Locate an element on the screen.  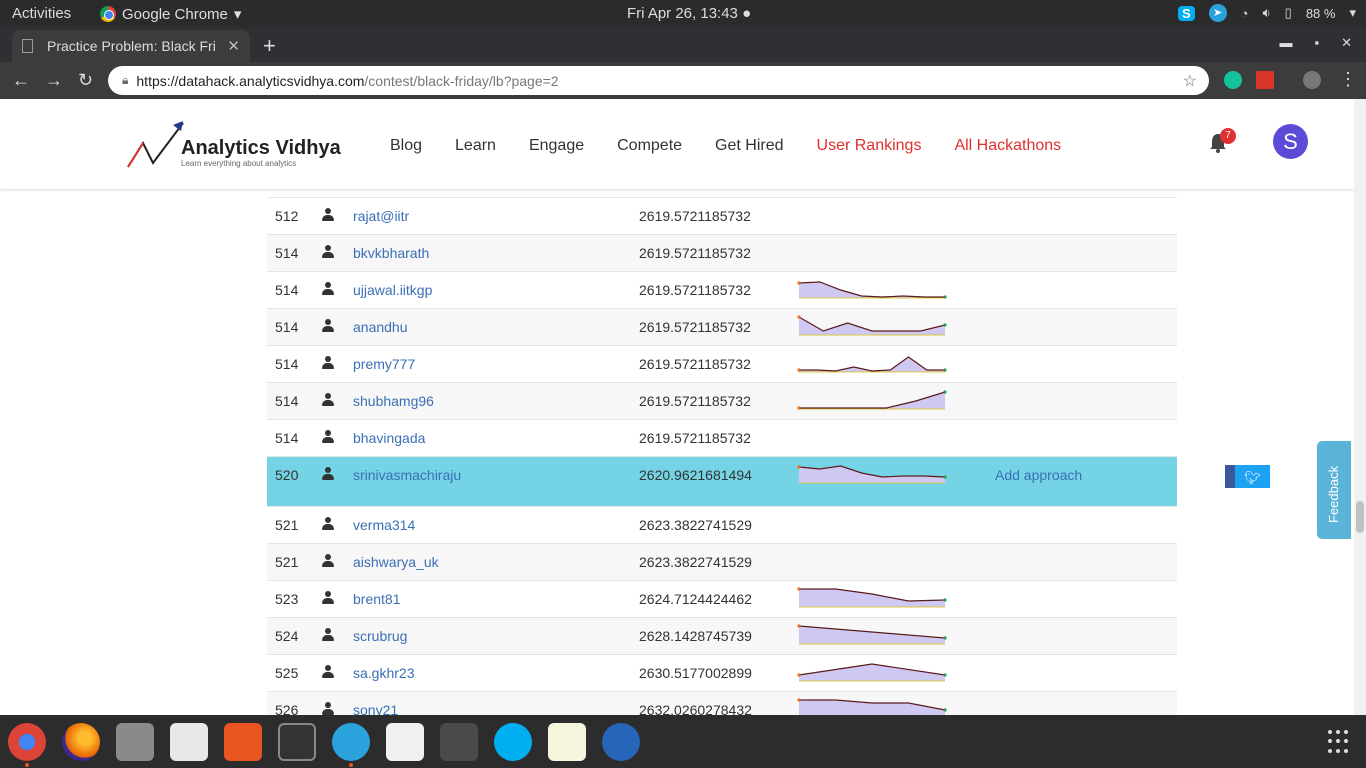
activities-button: Activities is located at coordinates (41, 13).